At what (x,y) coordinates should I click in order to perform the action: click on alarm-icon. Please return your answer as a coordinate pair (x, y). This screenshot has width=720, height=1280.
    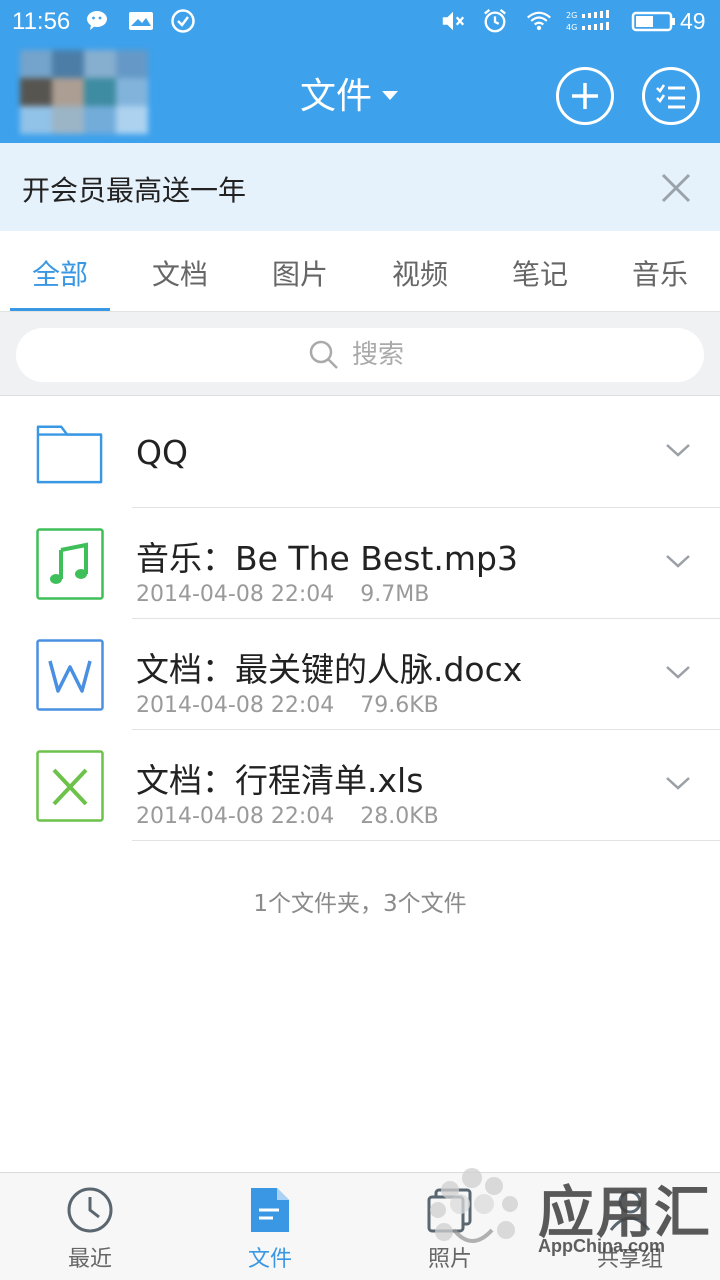
    Looking at the image, I should click on (495, 21).